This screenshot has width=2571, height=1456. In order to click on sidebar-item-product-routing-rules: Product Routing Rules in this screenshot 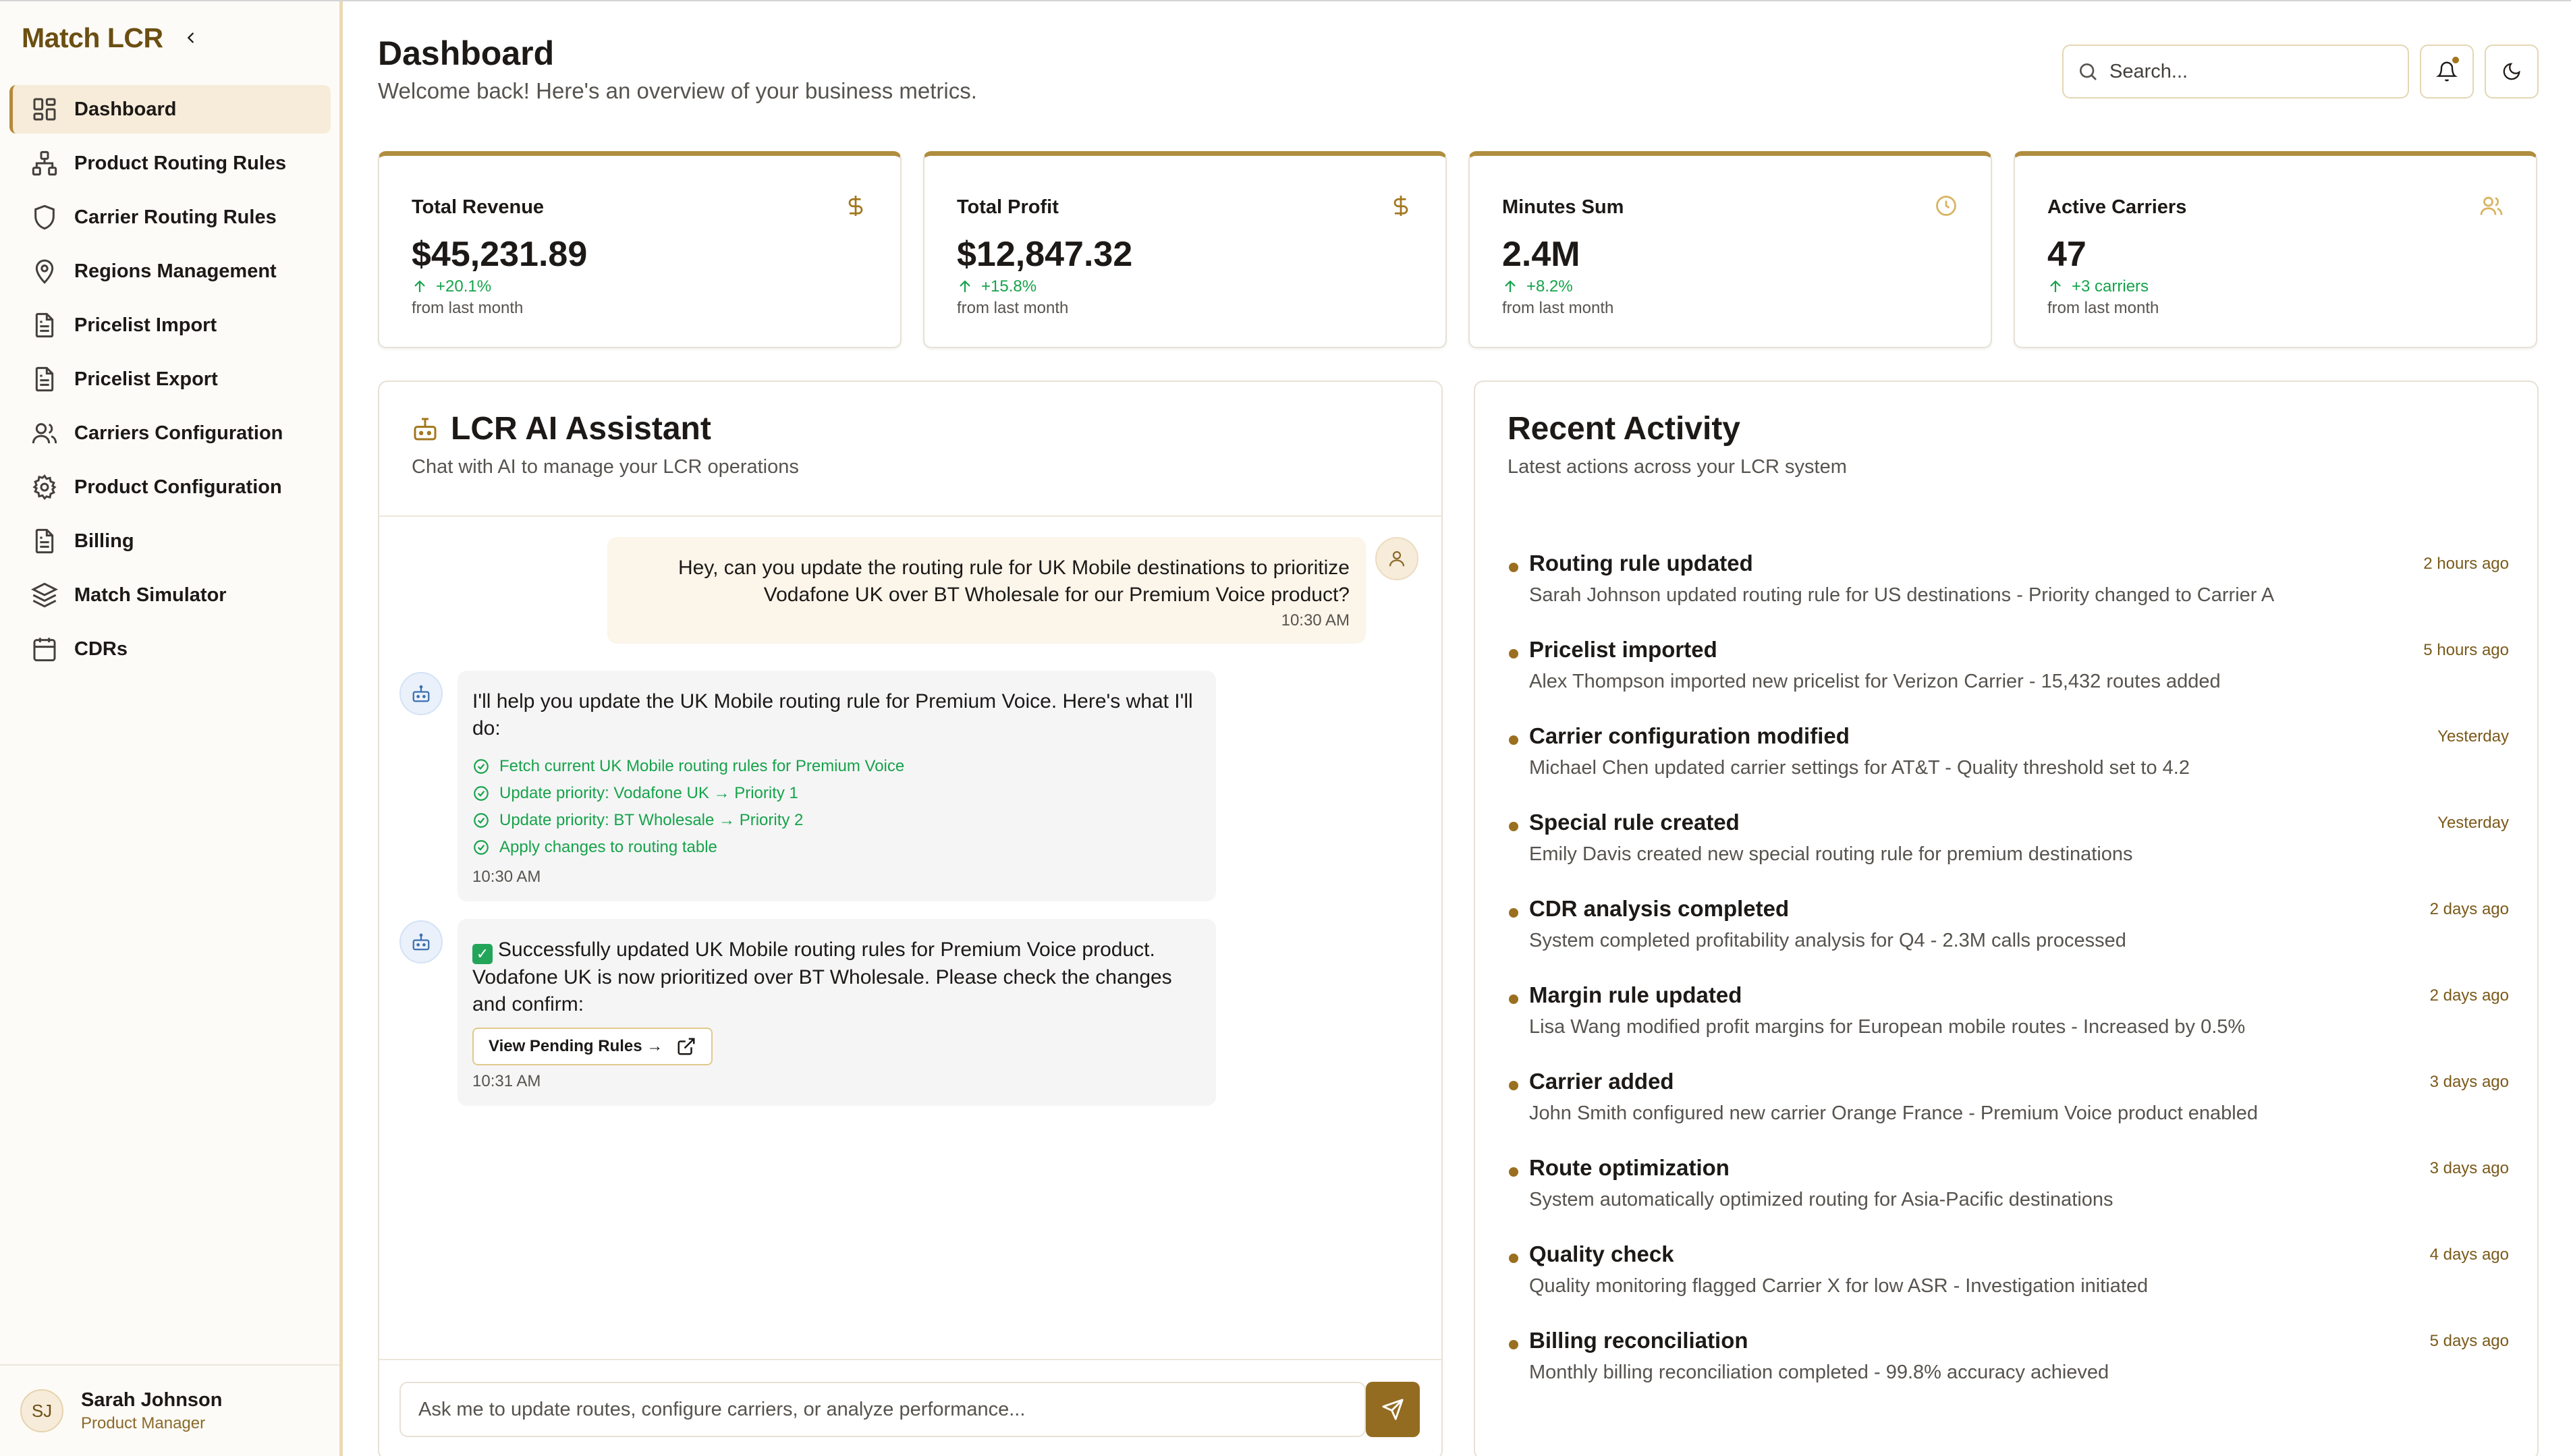, I will do `click(170, 163)`.